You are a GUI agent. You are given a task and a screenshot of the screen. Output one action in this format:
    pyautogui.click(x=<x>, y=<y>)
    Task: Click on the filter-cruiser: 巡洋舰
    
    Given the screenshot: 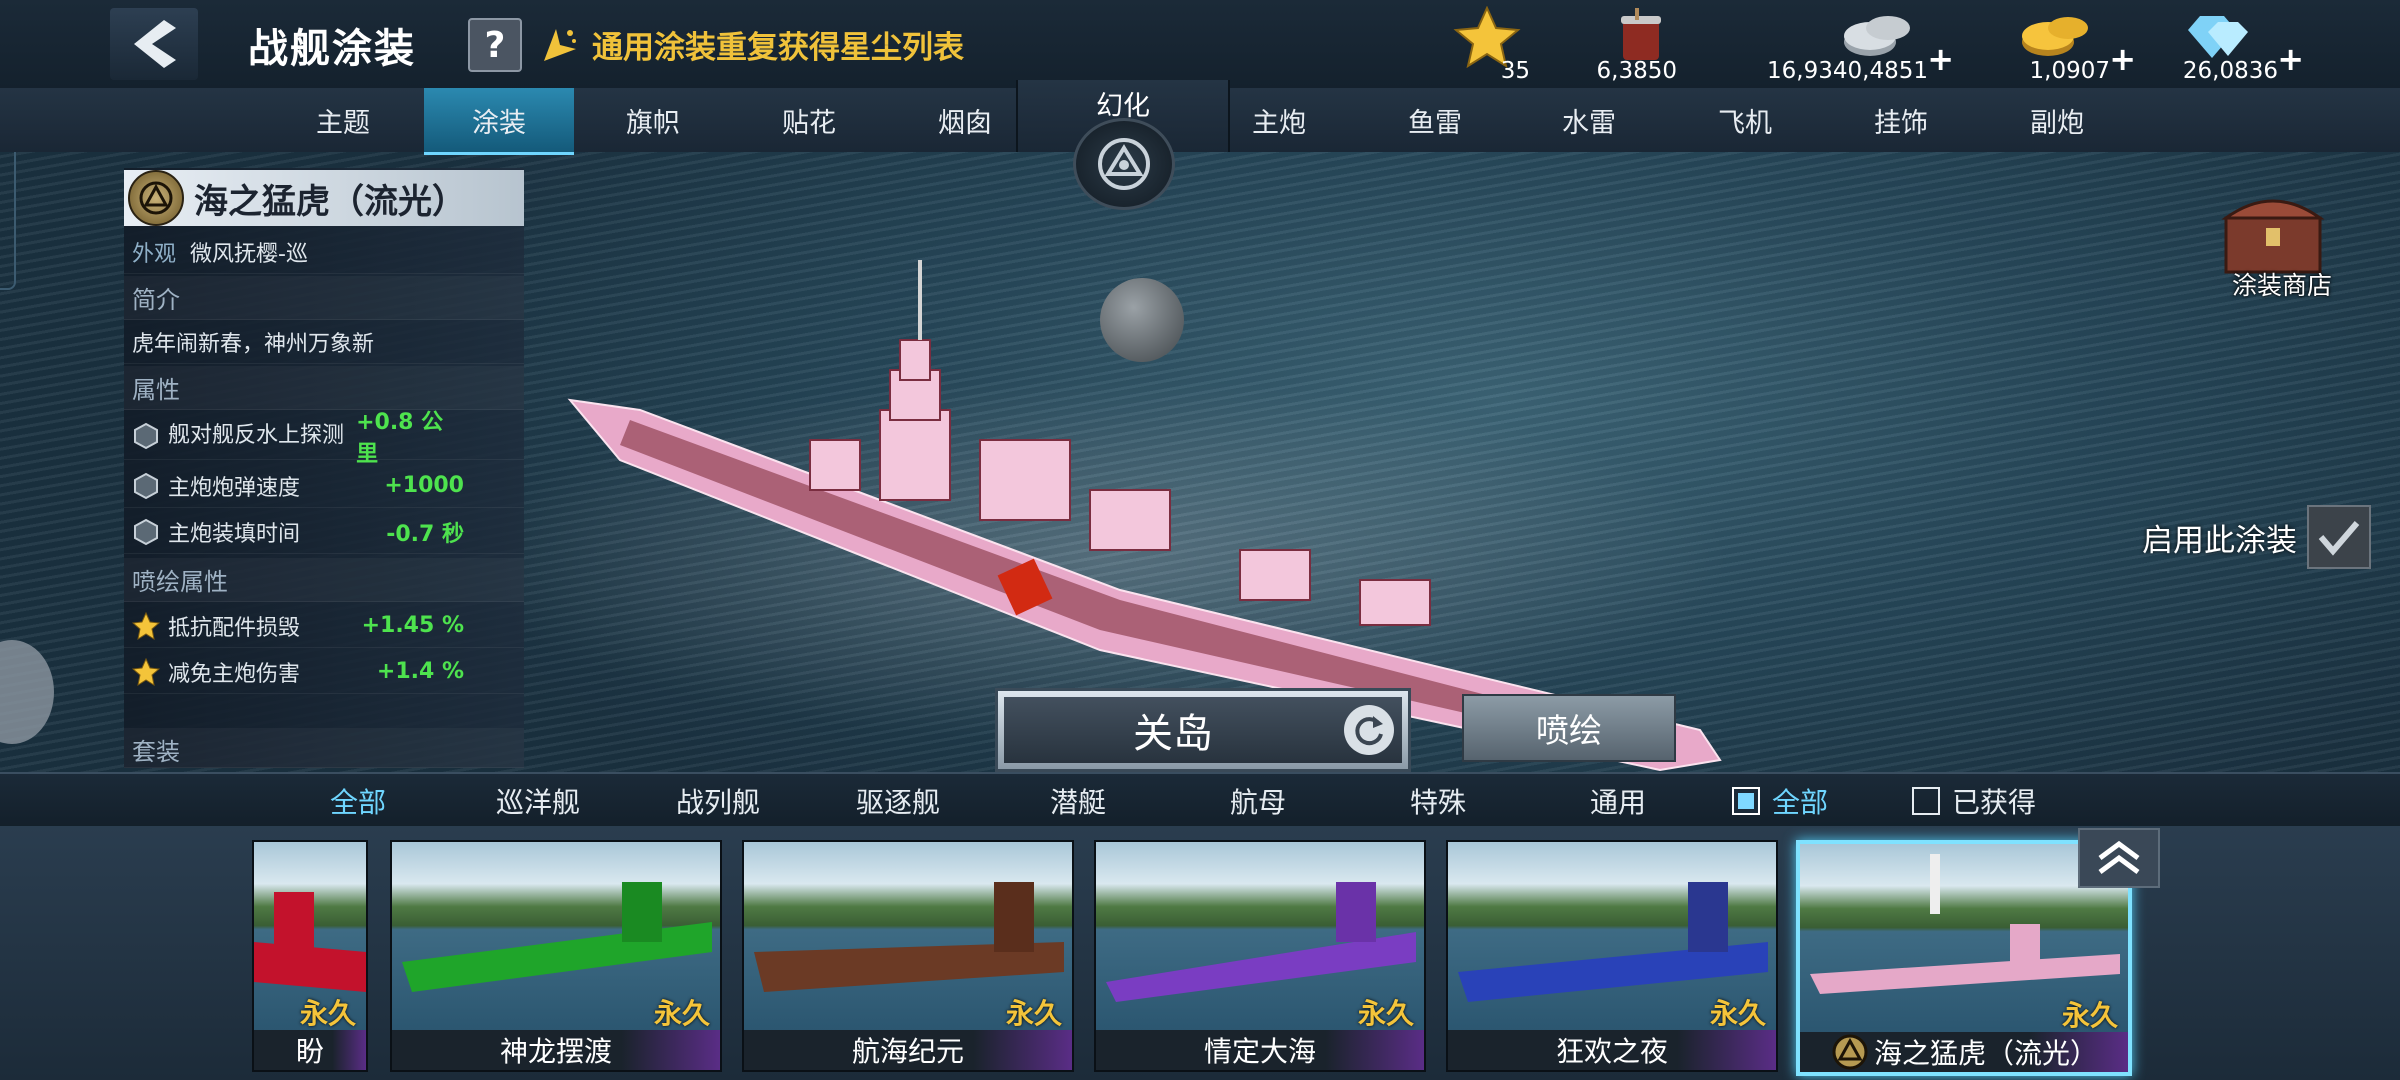 What is the action you would take?
    pyautogui.click(x=538, y=801)
    